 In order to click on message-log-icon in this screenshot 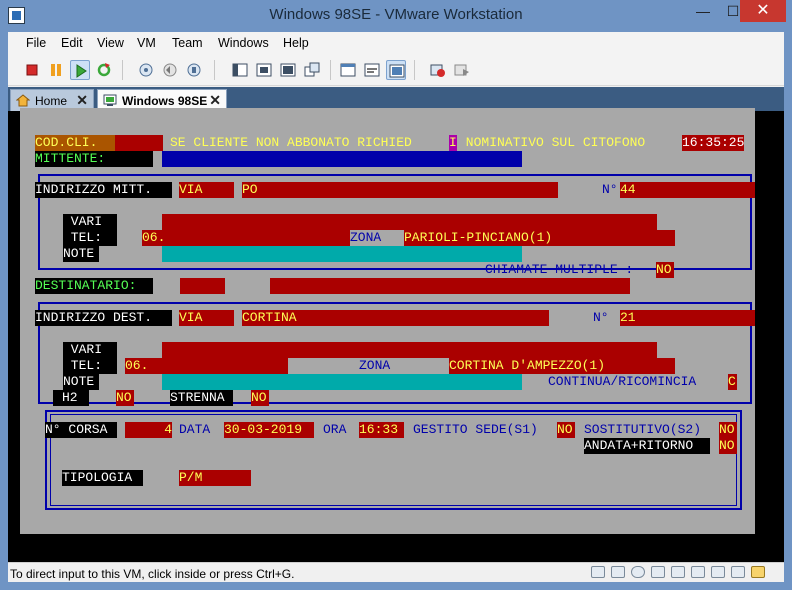, I will do `click(758, 572)`.